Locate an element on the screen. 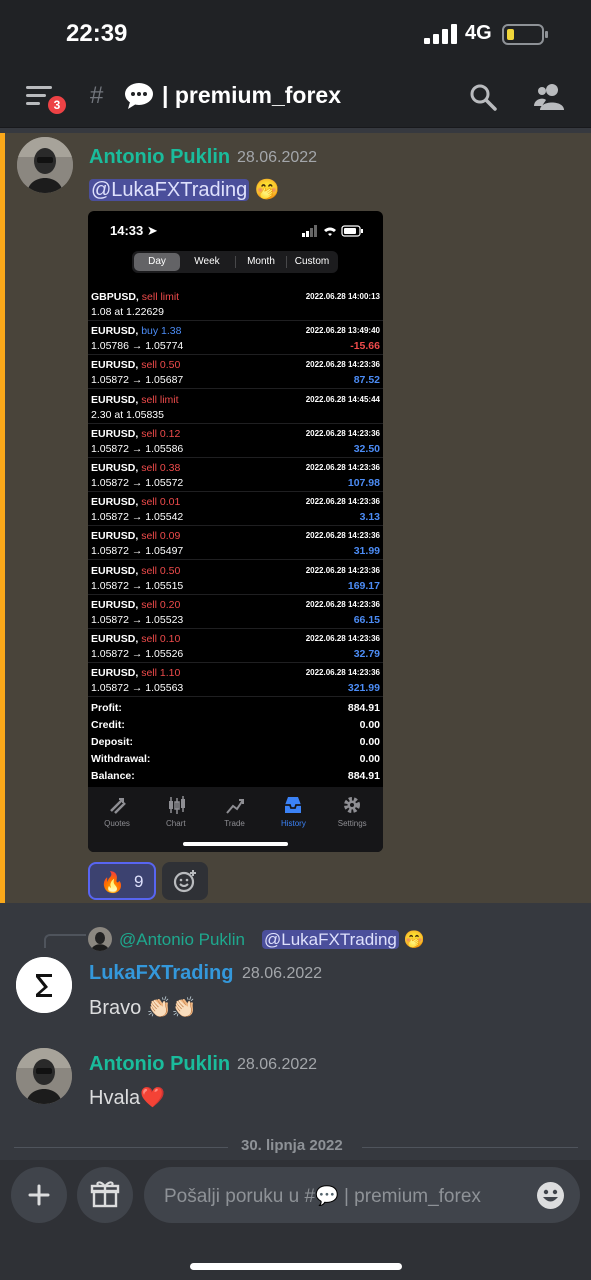  emoji: 🤭 is located at coordinates (267, 190).